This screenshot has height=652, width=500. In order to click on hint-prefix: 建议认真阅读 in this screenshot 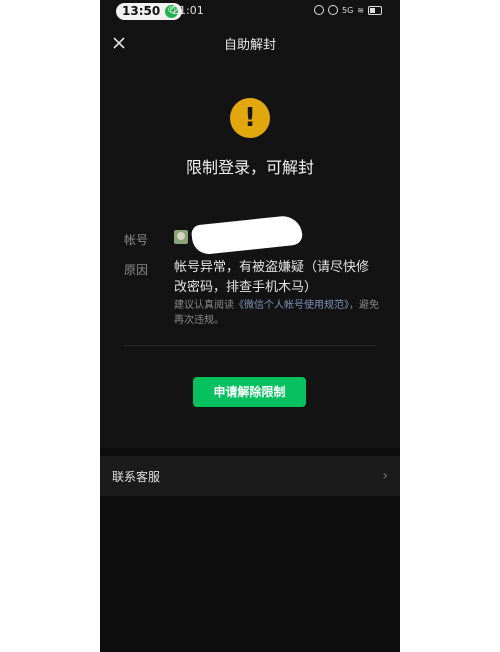, I will do `click(204, 305)`.